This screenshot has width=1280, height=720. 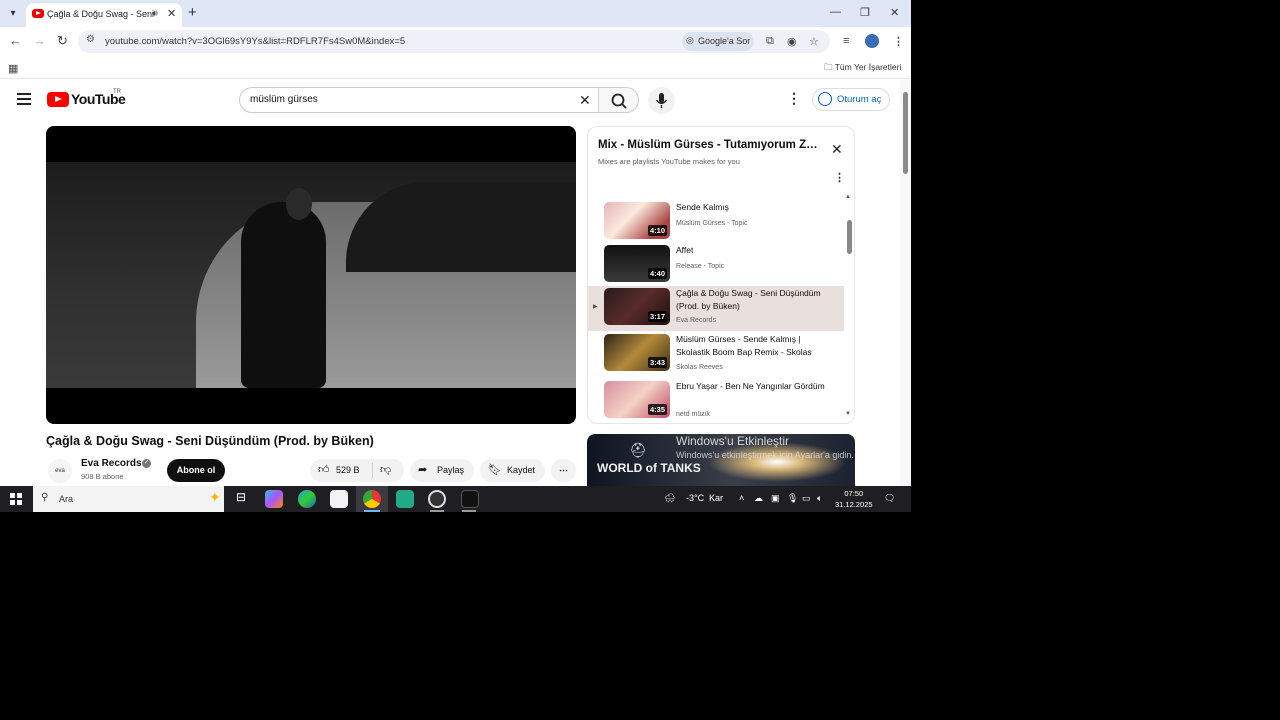 I want to click on like-dislike-group: 👍︎ 529 B 👎︎, so click(x=357, y=470).